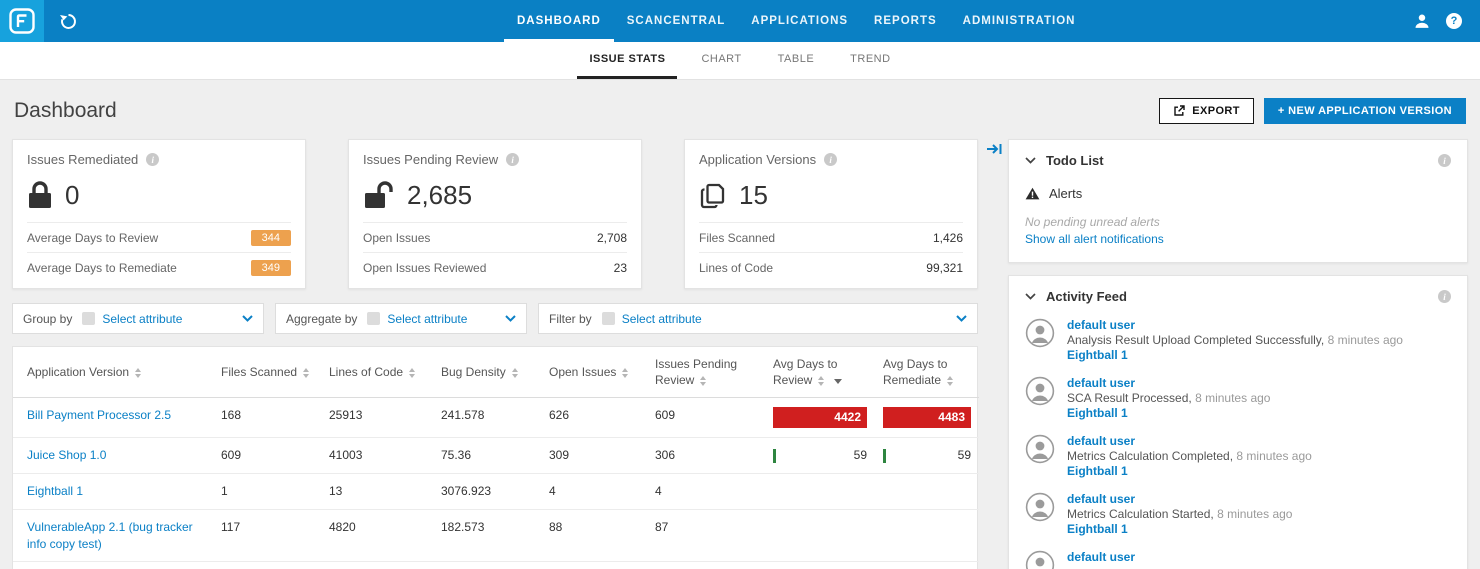 Image resolution: width=1480 pixels, height=569 pixels. What do you see at coordinates (425, 267) in the screenshot?
I see `stat-label: Open Issues Reviewed` at bounding box center [425, 267].